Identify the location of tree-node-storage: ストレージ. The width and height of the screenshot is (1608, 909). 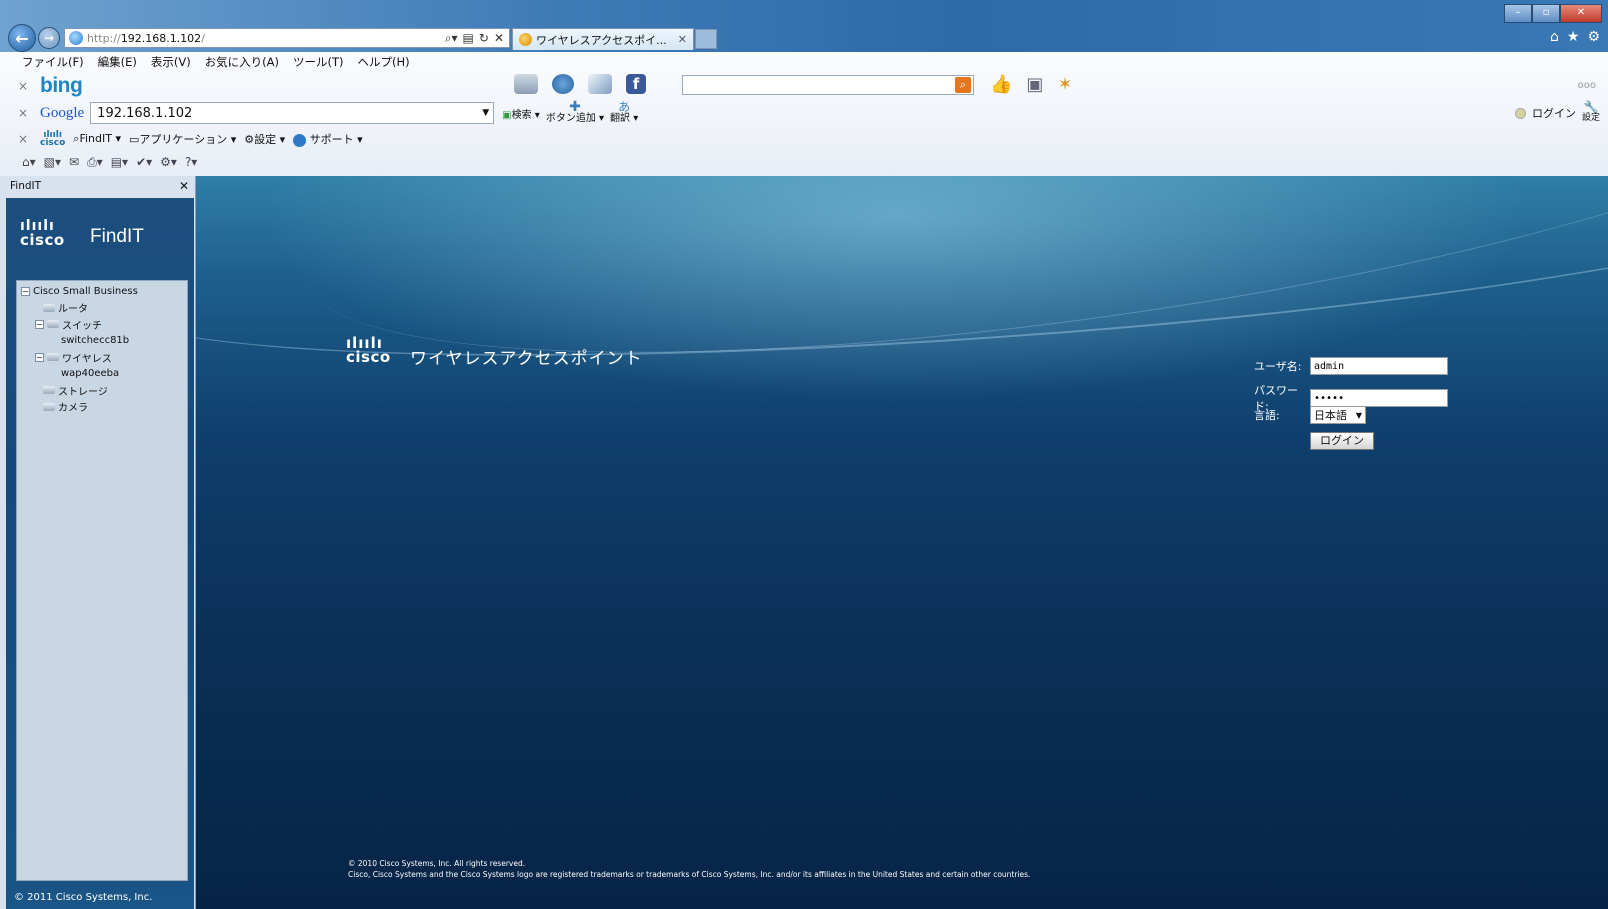
(102, 390).